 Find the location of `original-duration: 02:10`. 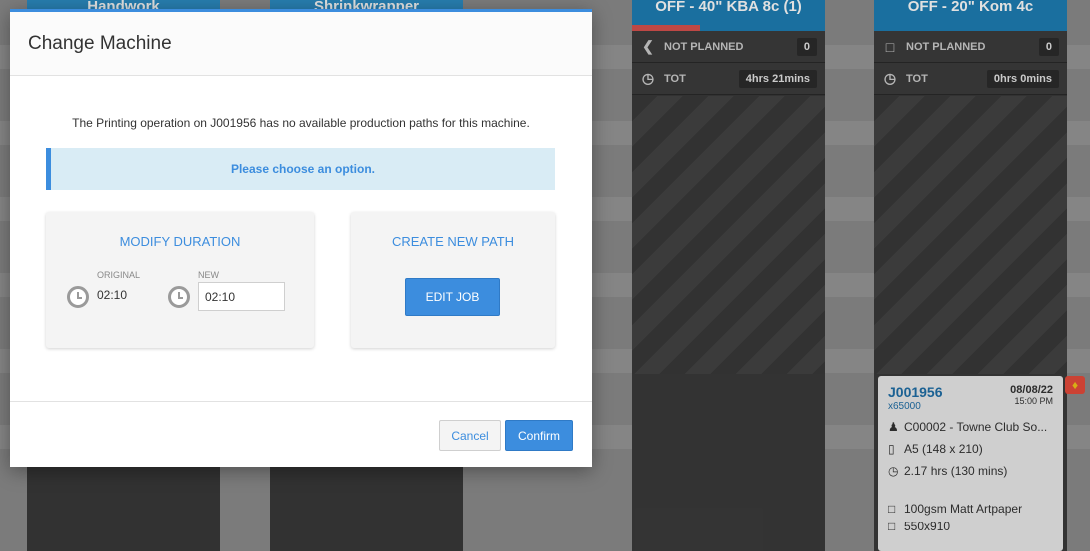

original-duration: 02:10 is located at coordinates (112, 295).